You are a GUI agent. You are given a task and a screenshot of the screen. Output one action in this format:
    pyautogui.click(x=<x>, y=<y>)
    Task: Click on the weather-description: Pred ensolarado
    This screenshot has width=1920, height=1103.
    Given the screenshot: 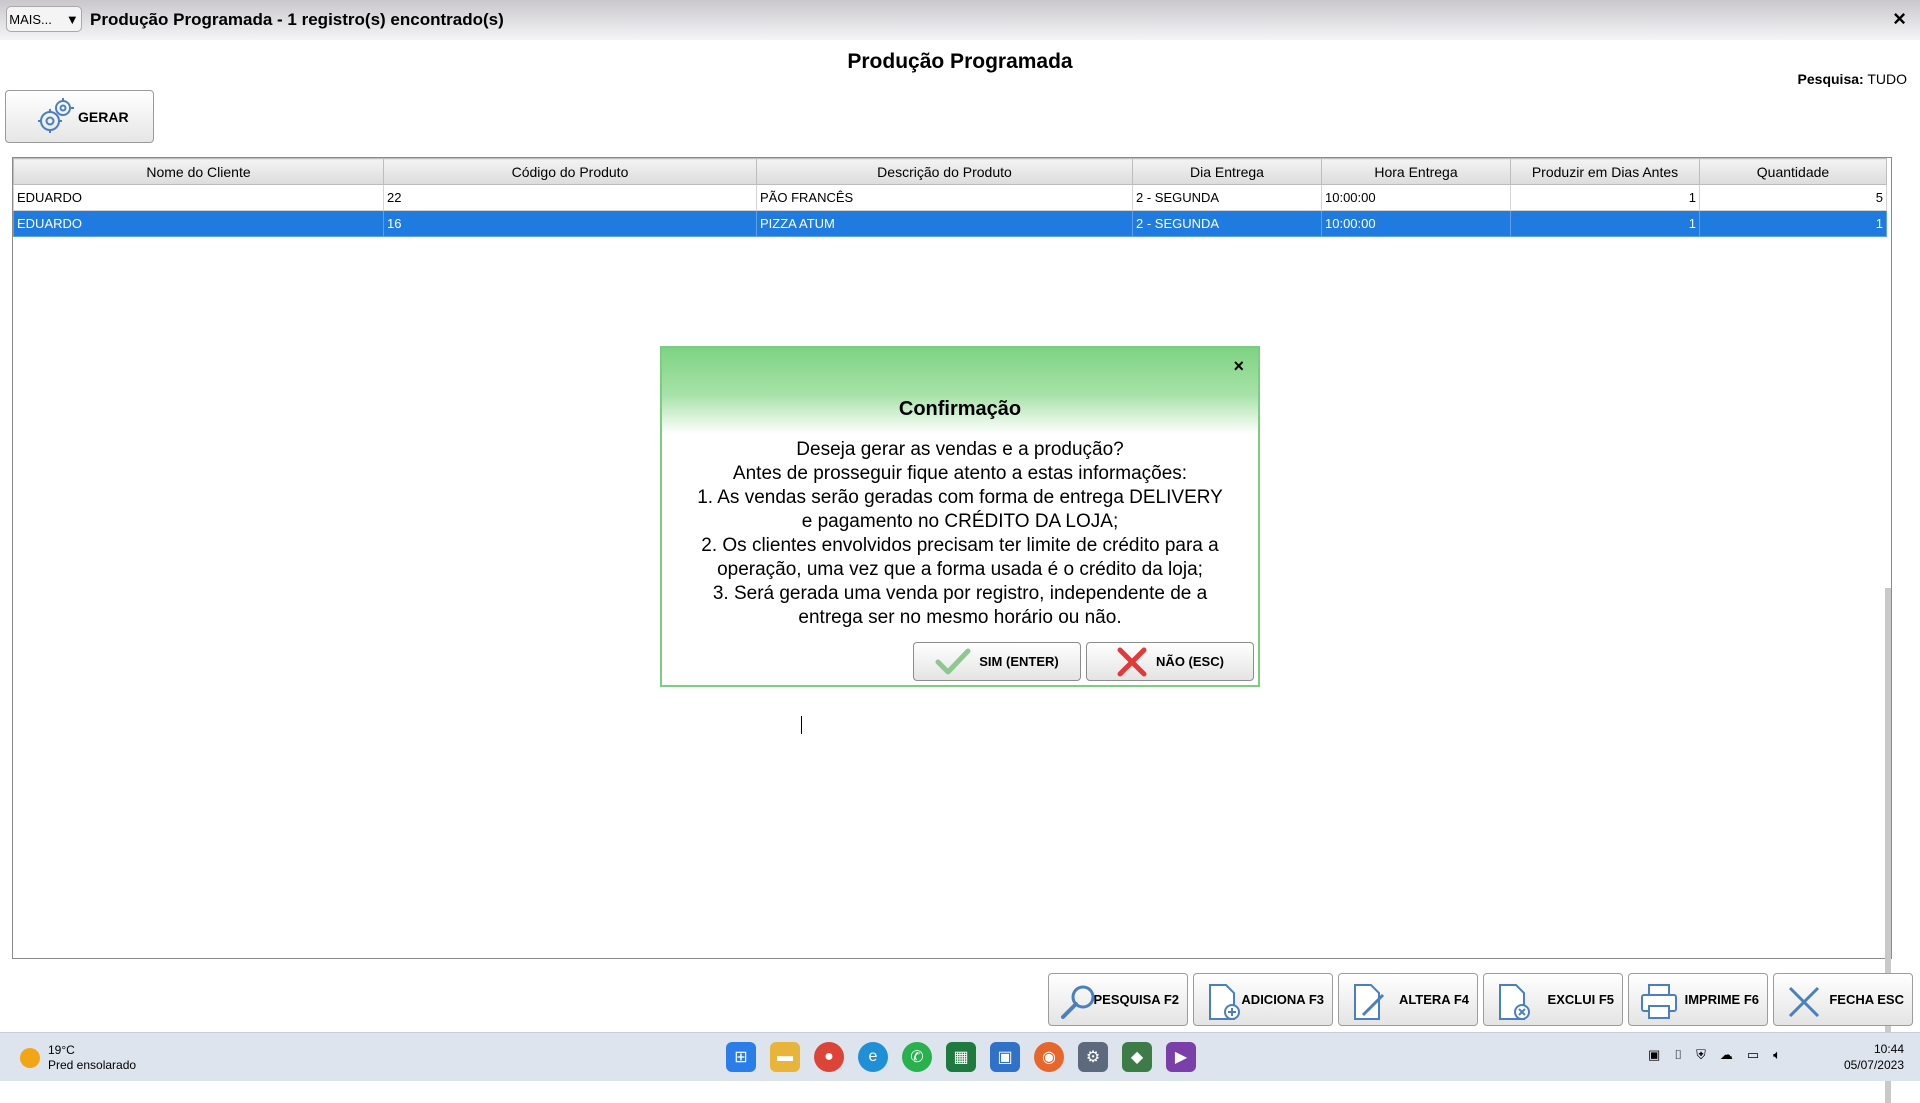 What is the action you would take?
    pyautogui.click(x=92, y=1065)
    